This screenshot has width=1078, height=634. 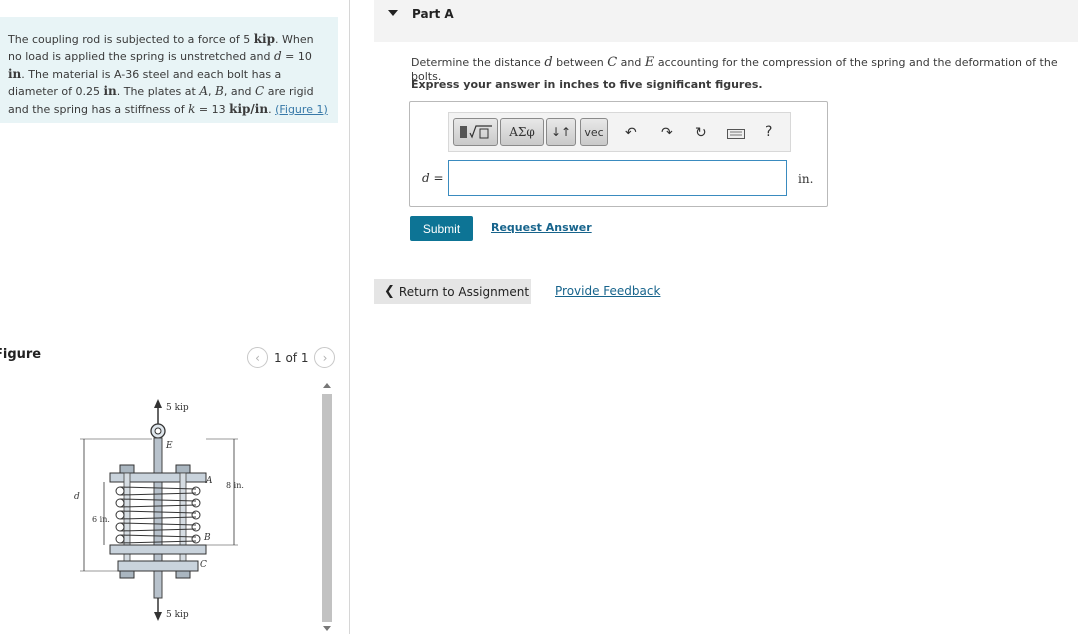 What do you see at coordinates (607, 291) in the screenshot?
I see `provide-feedback-link: Provide Feedback` at bounding box center [607, 291].